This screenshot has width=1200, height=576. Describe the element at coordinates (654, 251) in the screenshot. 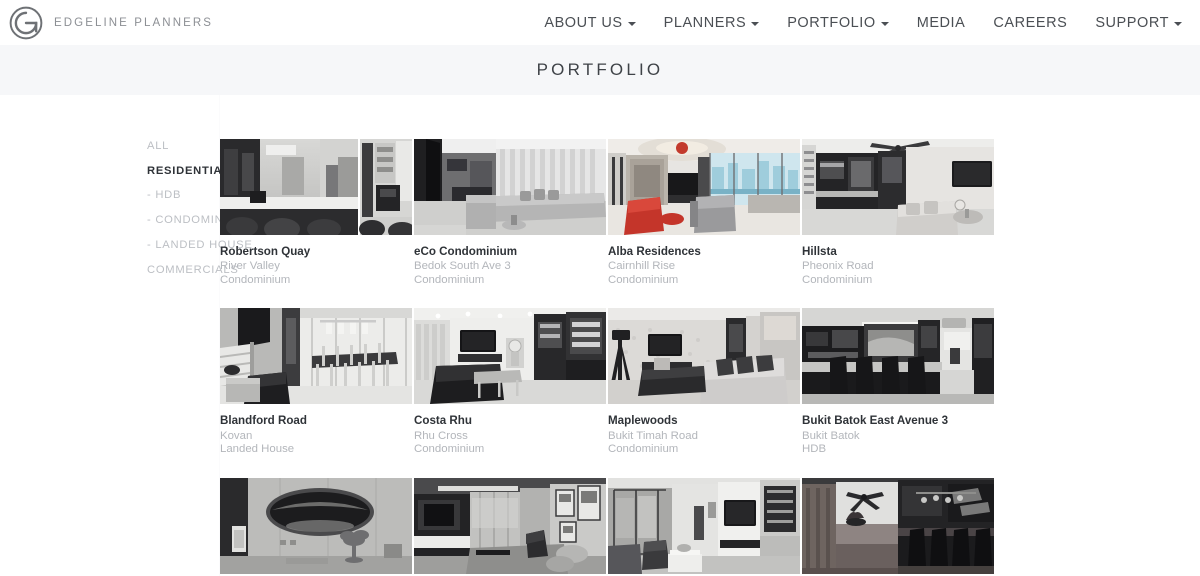

I see `project-title: Alba Residences` at that location.